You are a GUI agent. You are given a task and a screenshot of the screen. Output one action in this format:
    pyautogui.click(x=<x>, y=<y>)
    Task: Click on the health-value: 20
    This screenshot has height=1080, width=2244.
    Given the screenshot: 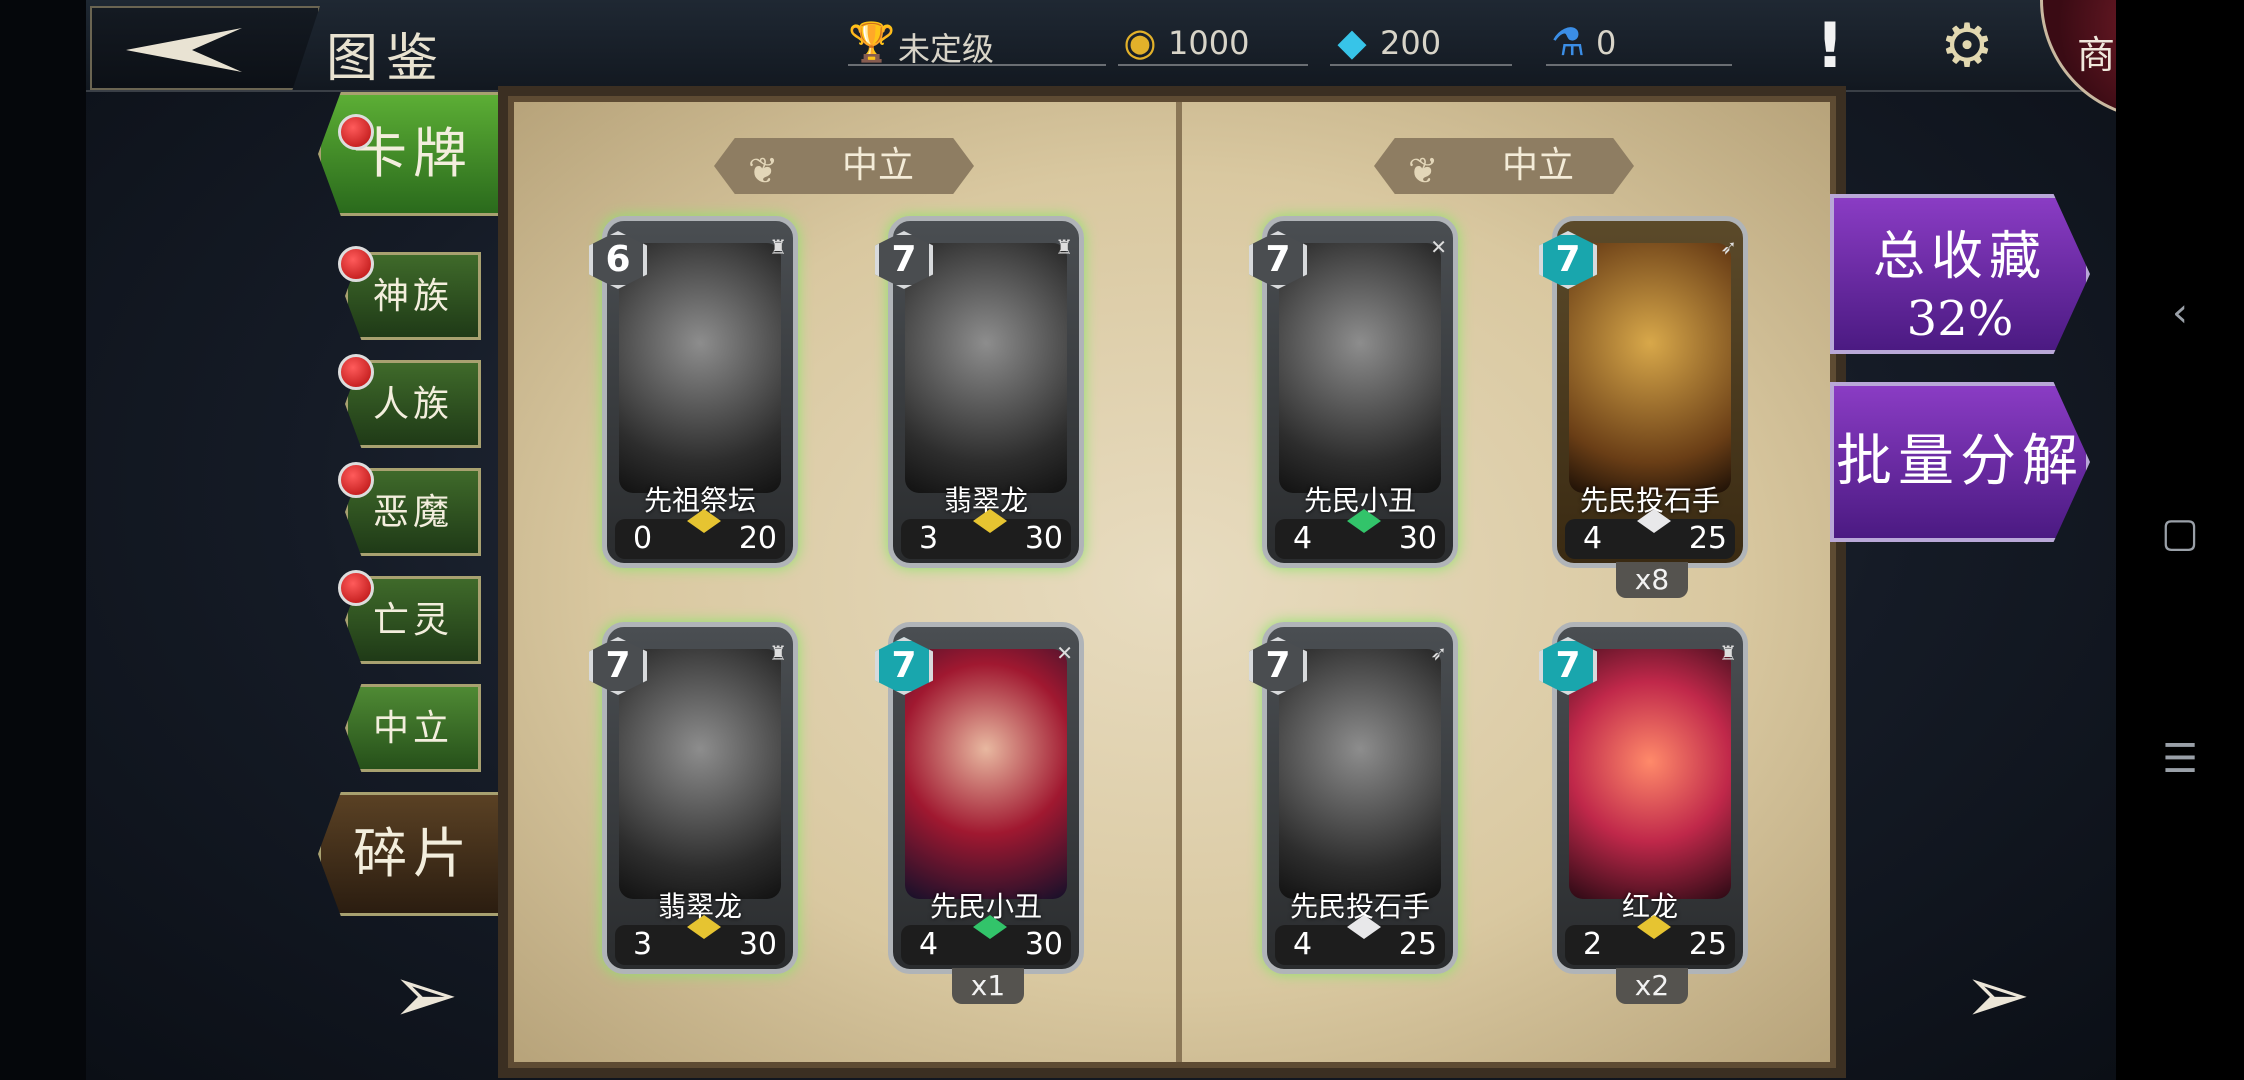 What is the action you would take?
    pyautogui.click(x=757, y=538)
    